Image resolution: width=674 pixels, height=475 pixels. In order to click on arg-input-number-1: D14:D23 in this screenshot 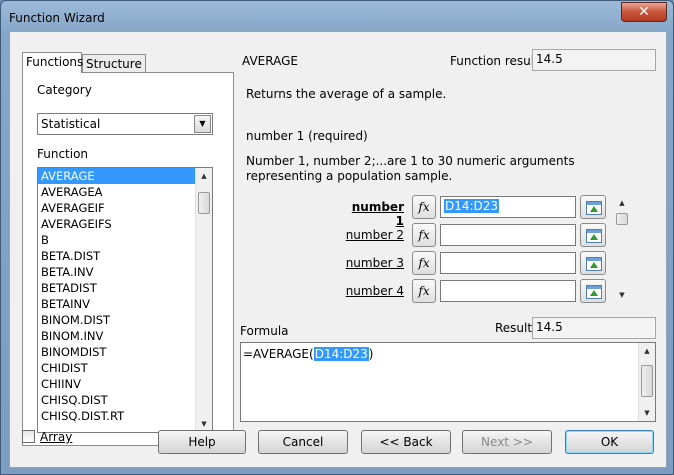, I will do `click(508, 207)`.